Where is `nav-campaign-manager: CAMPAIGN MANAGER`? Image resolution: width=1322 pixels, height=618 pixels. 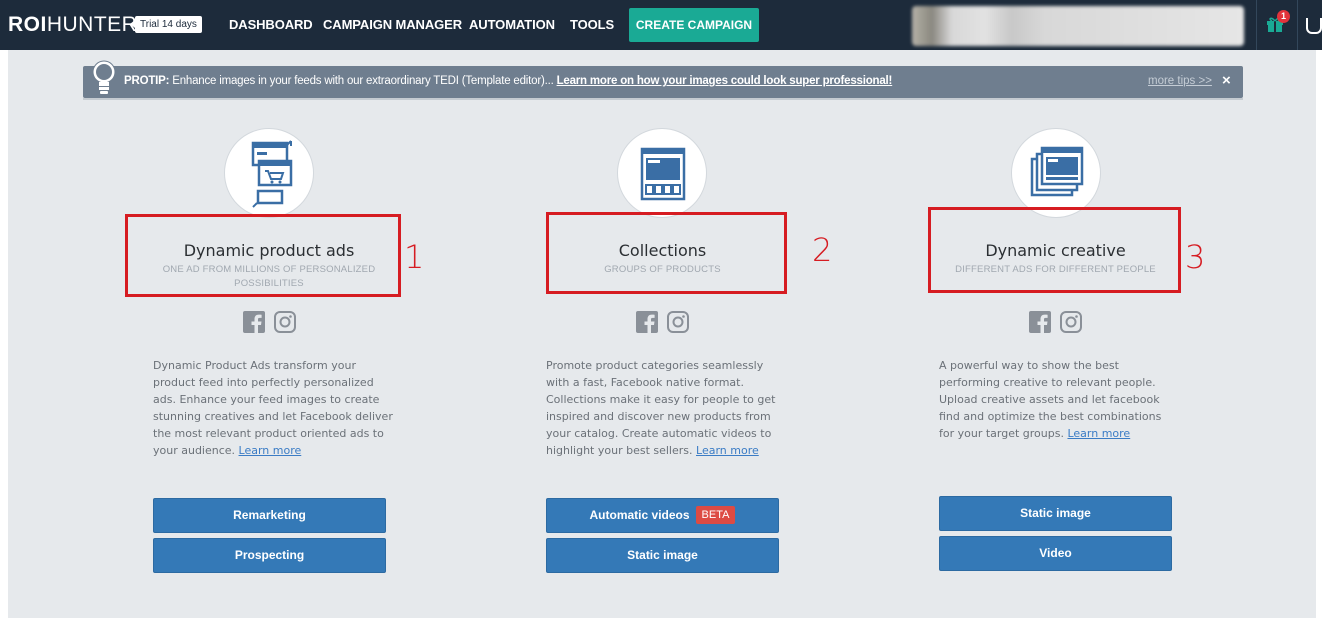
nav-campaign-manager: CAMPAIGN MANAGER is located at coordinates (392, 24).